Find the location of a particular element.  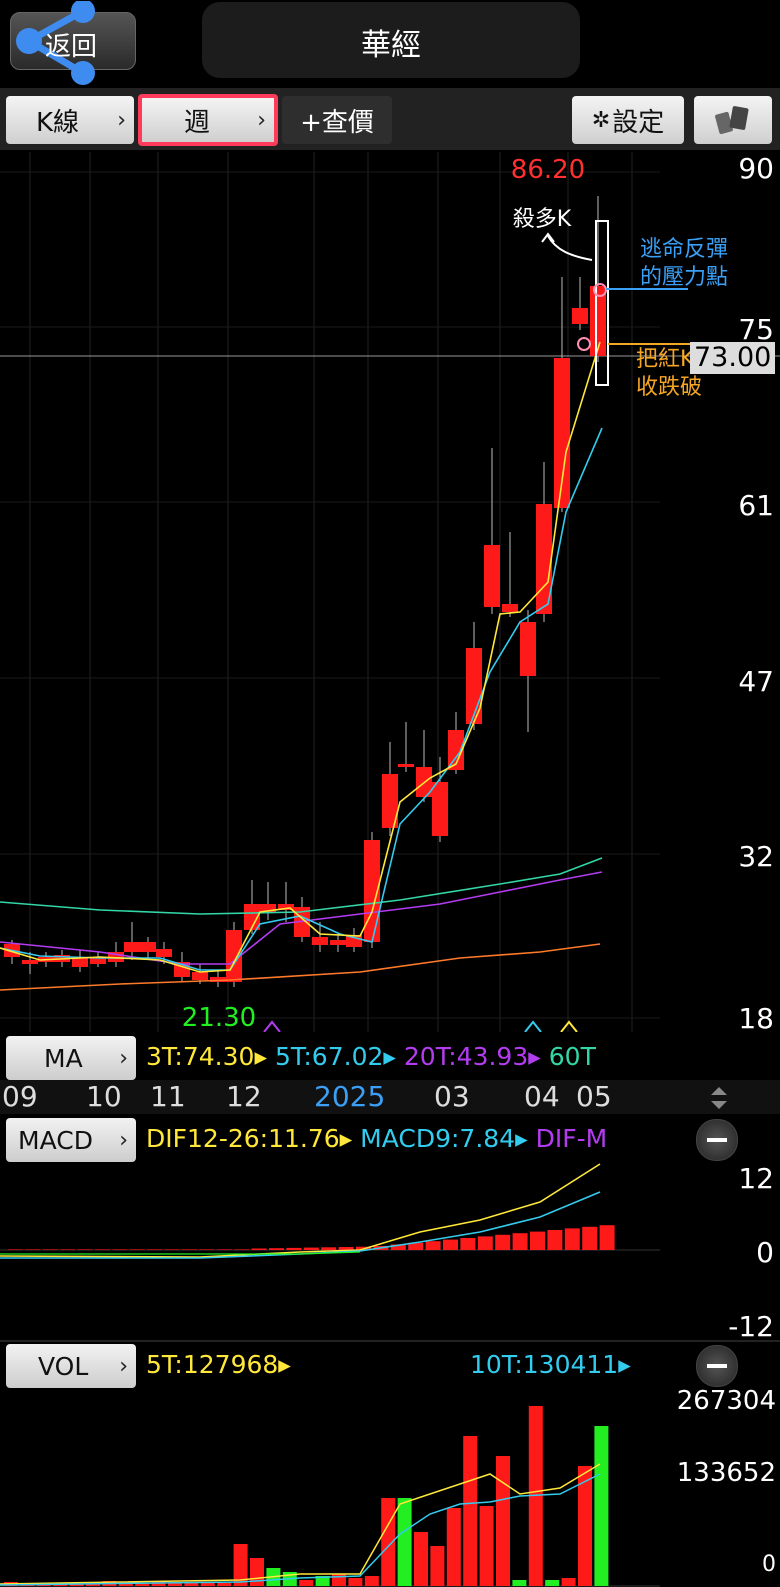

month-label: 12 is located at coordinates (244, 1096).